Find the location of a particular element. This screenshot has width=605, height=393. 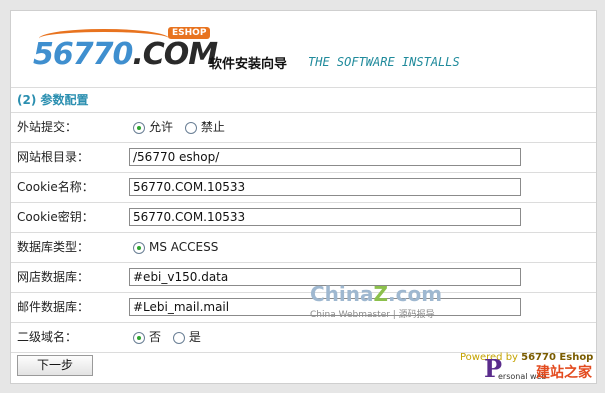

external-submit-label: 外站提交： is located at coordinates (47, 127).